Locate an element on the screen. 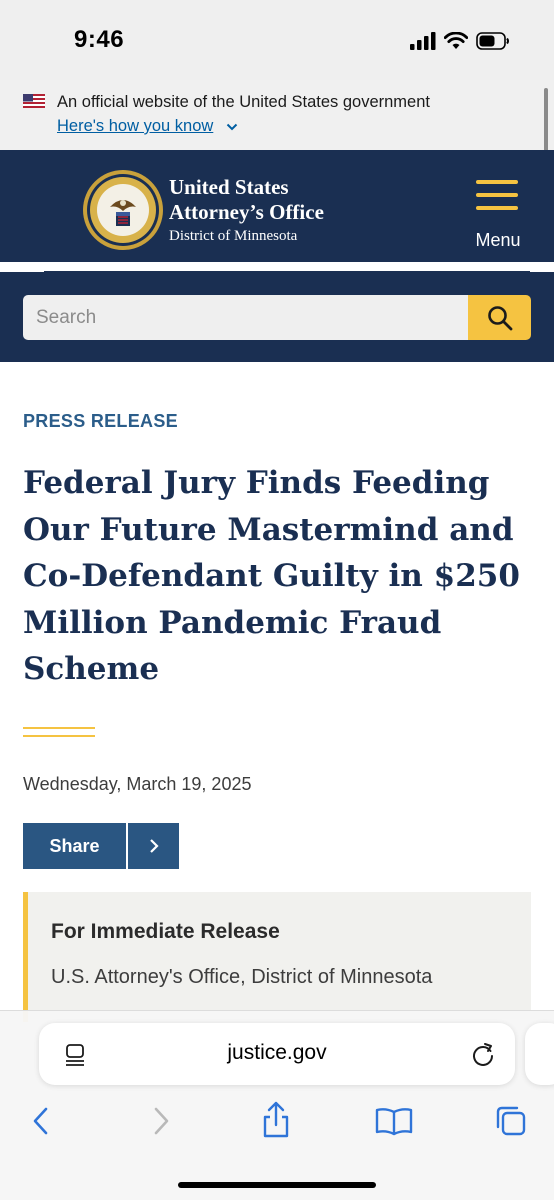 This screenshot has height=1200, width=554. signal-icon is located at coordinates (423, 41).